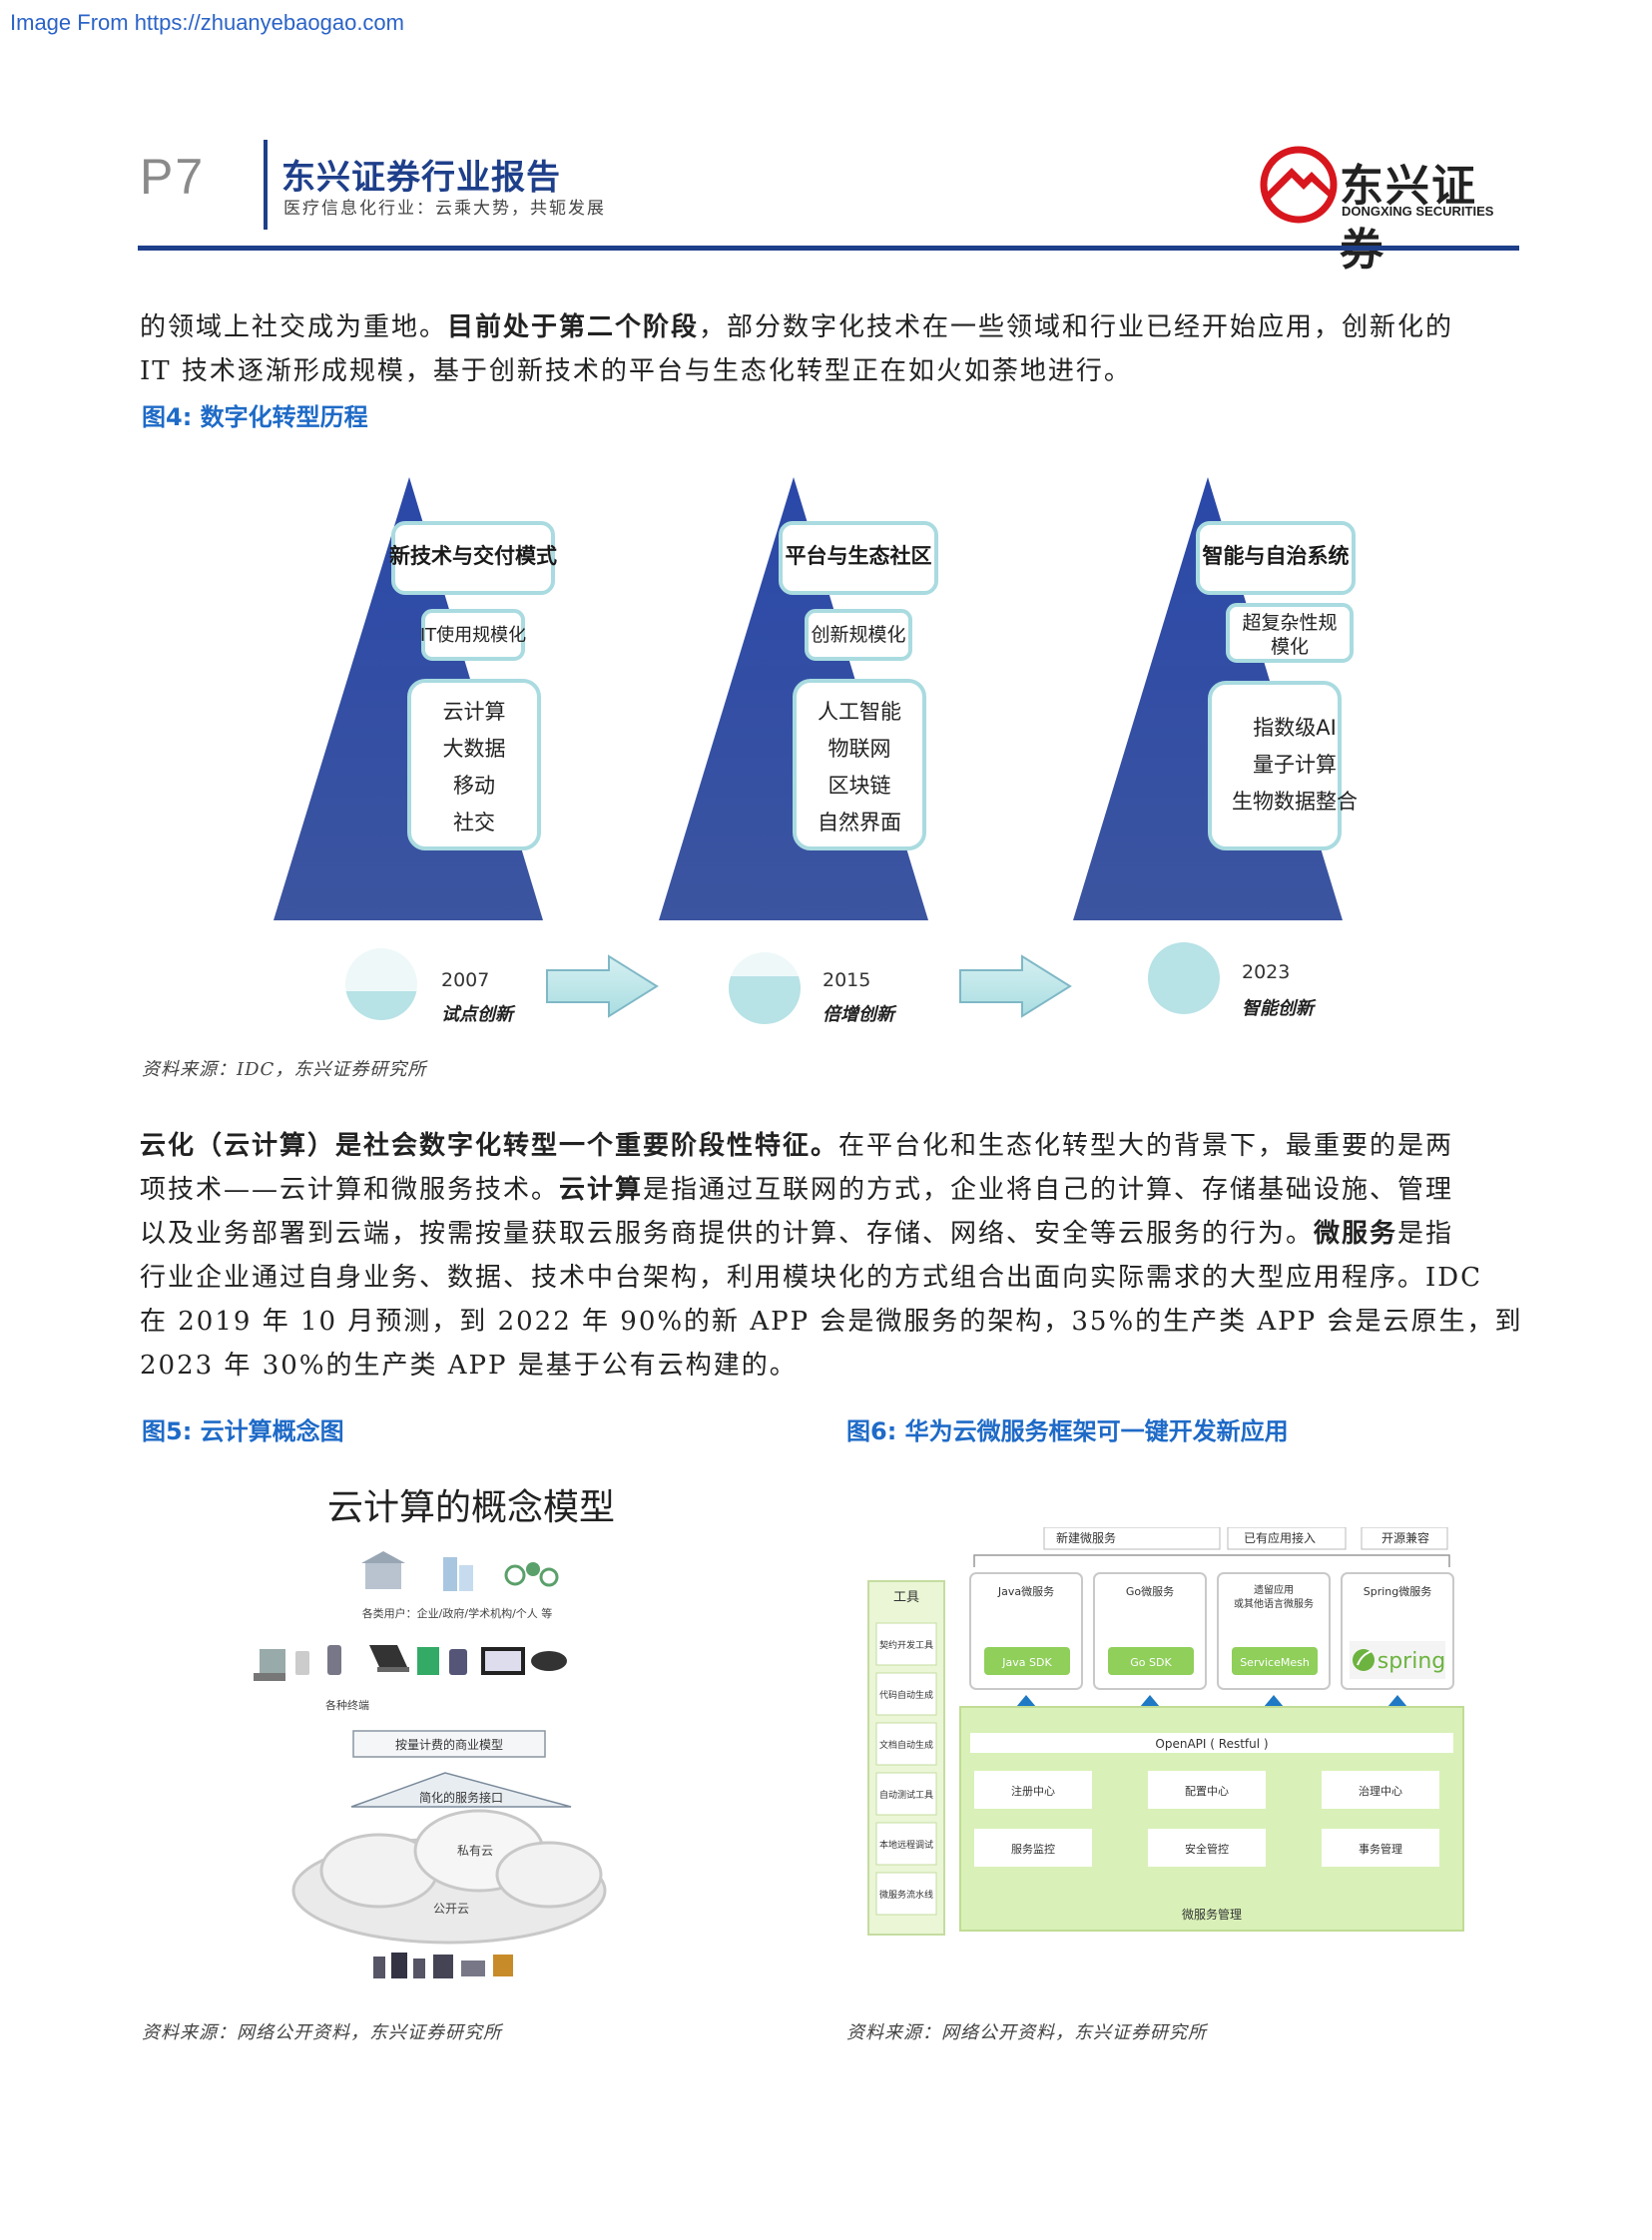  Describe the element at coordinates (1211, 1744) in the screenshot. I see `openapi-label: OpenAPI ( Restful )` at that location.